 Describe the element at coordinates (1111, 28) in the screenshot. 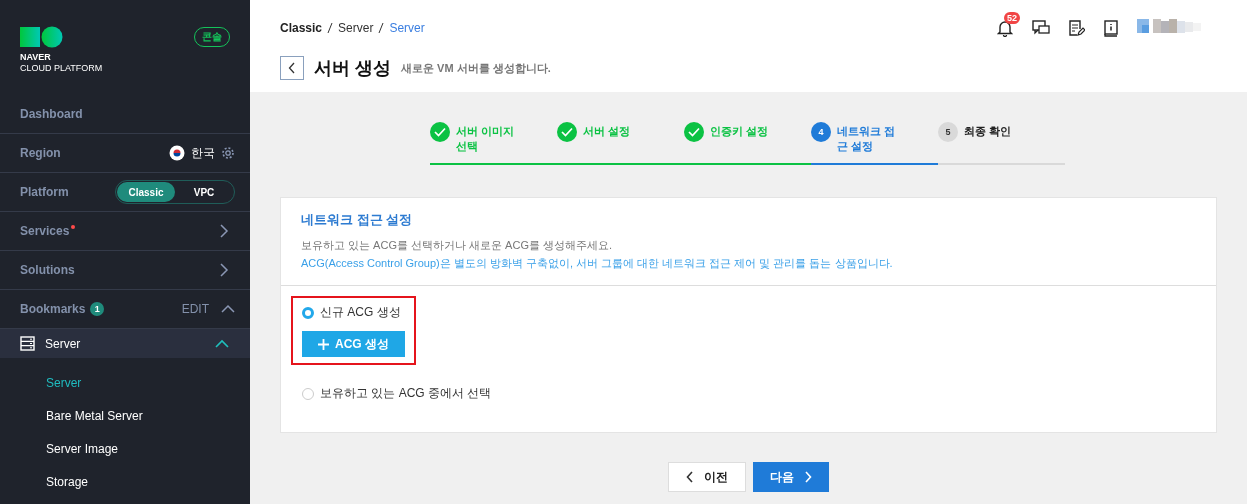

I see `book-icon` at that location.